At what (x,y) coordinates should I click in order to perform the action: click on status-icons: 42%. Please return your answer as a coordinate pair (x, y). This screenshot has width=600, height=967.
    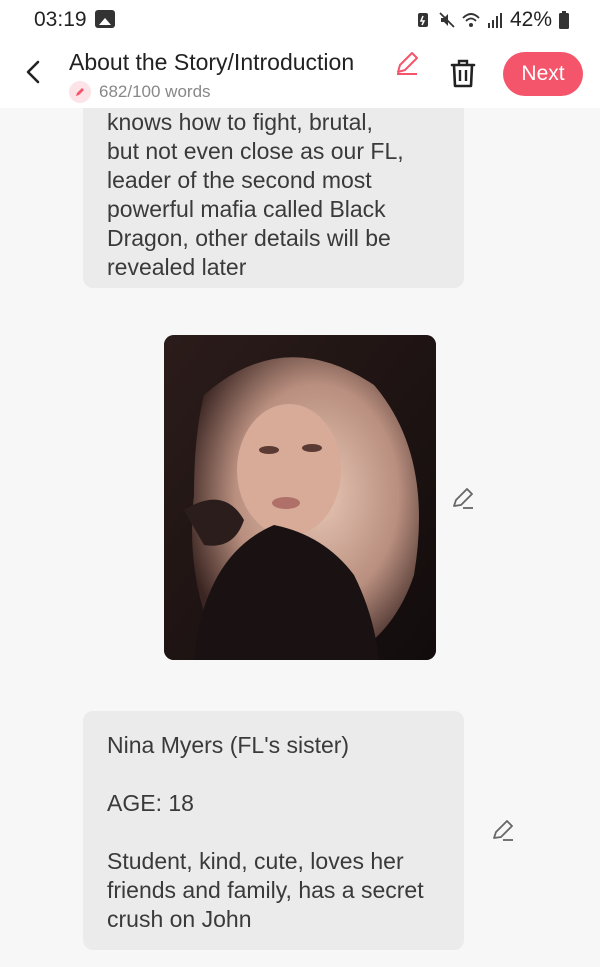
    Looking at the image, I should click on (492, 20).